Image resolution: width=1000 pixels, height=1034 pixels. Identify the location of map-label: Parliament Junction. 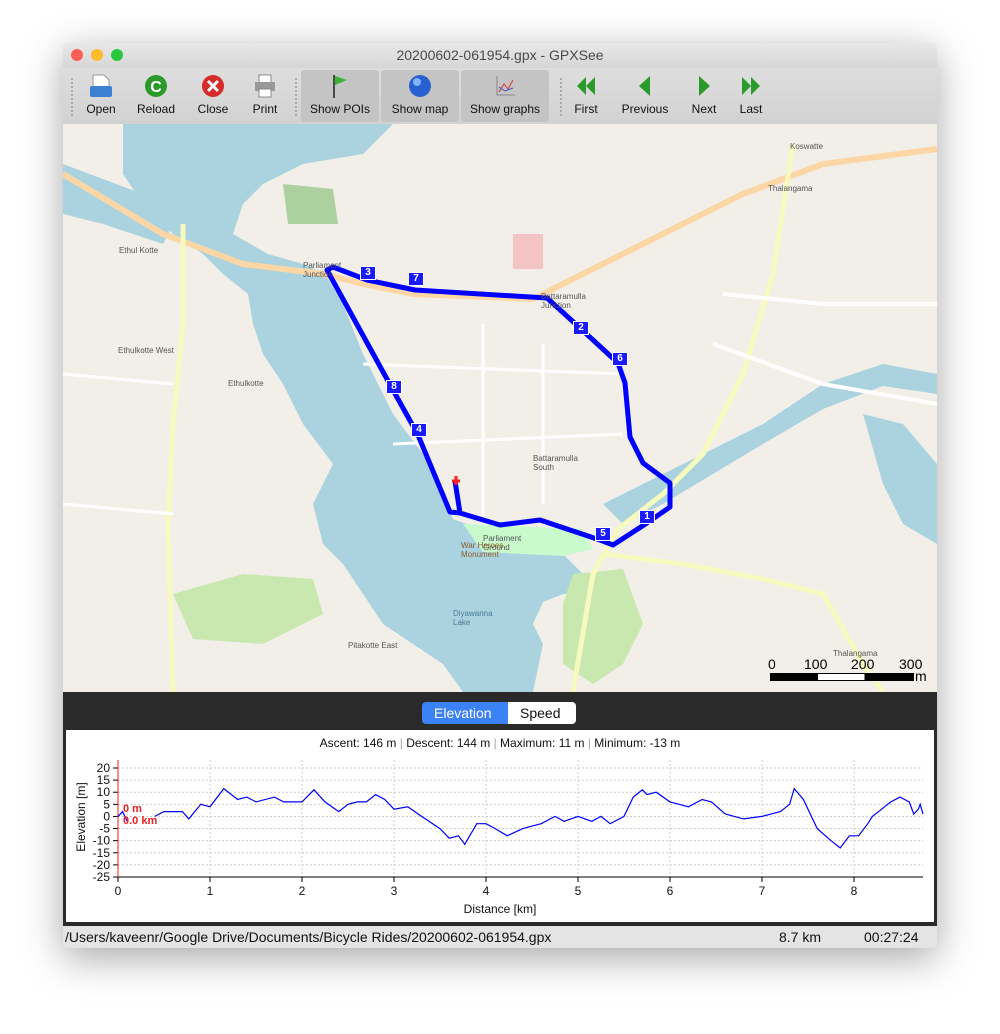
(322, 270).